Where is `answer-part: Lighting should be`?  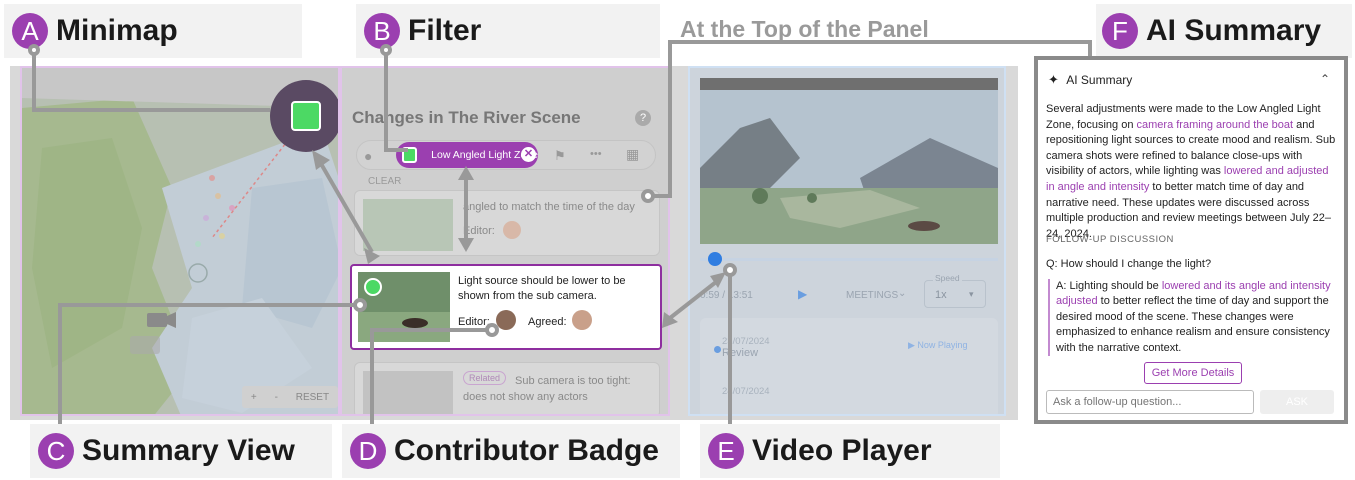
answer-part: Lighting should be is located at coordinates (1115, 286).